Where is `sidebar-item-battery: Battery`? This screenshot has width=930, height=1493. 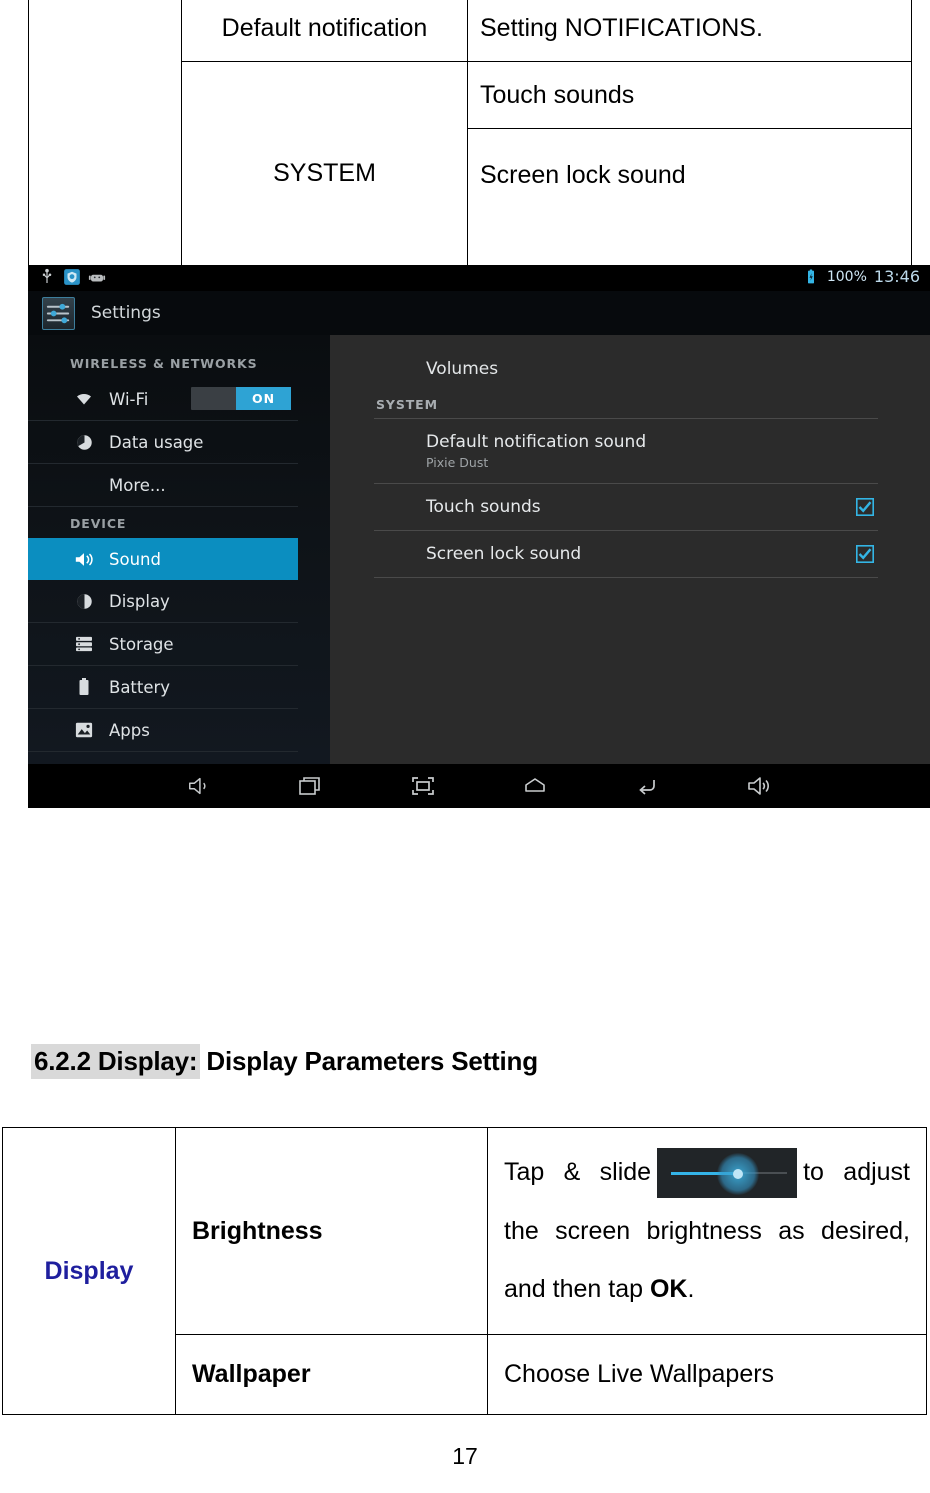
sidebar-item-battery: Battery is located at coordinates (163, 687).